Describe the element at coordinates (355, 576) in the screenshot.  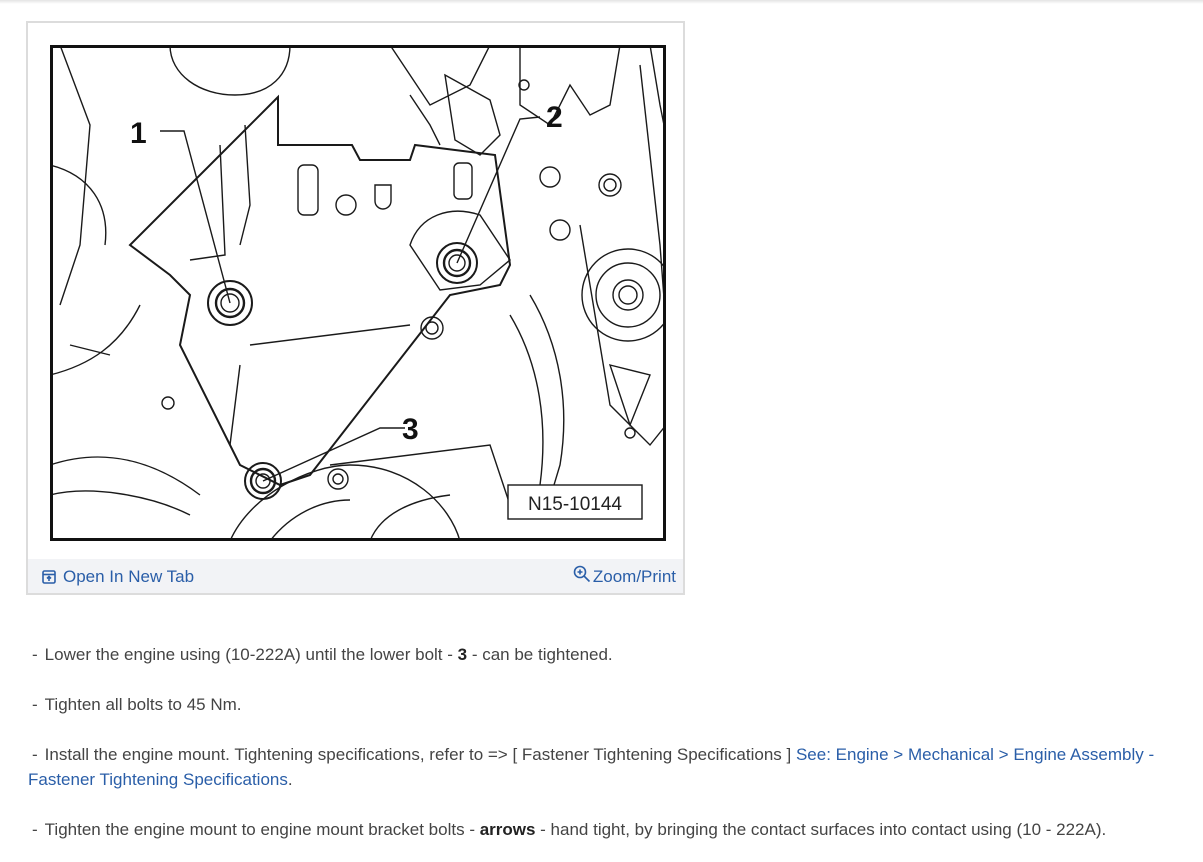
I see `figure-toolbar: Open In New Tab Zoom/Print` at that location.